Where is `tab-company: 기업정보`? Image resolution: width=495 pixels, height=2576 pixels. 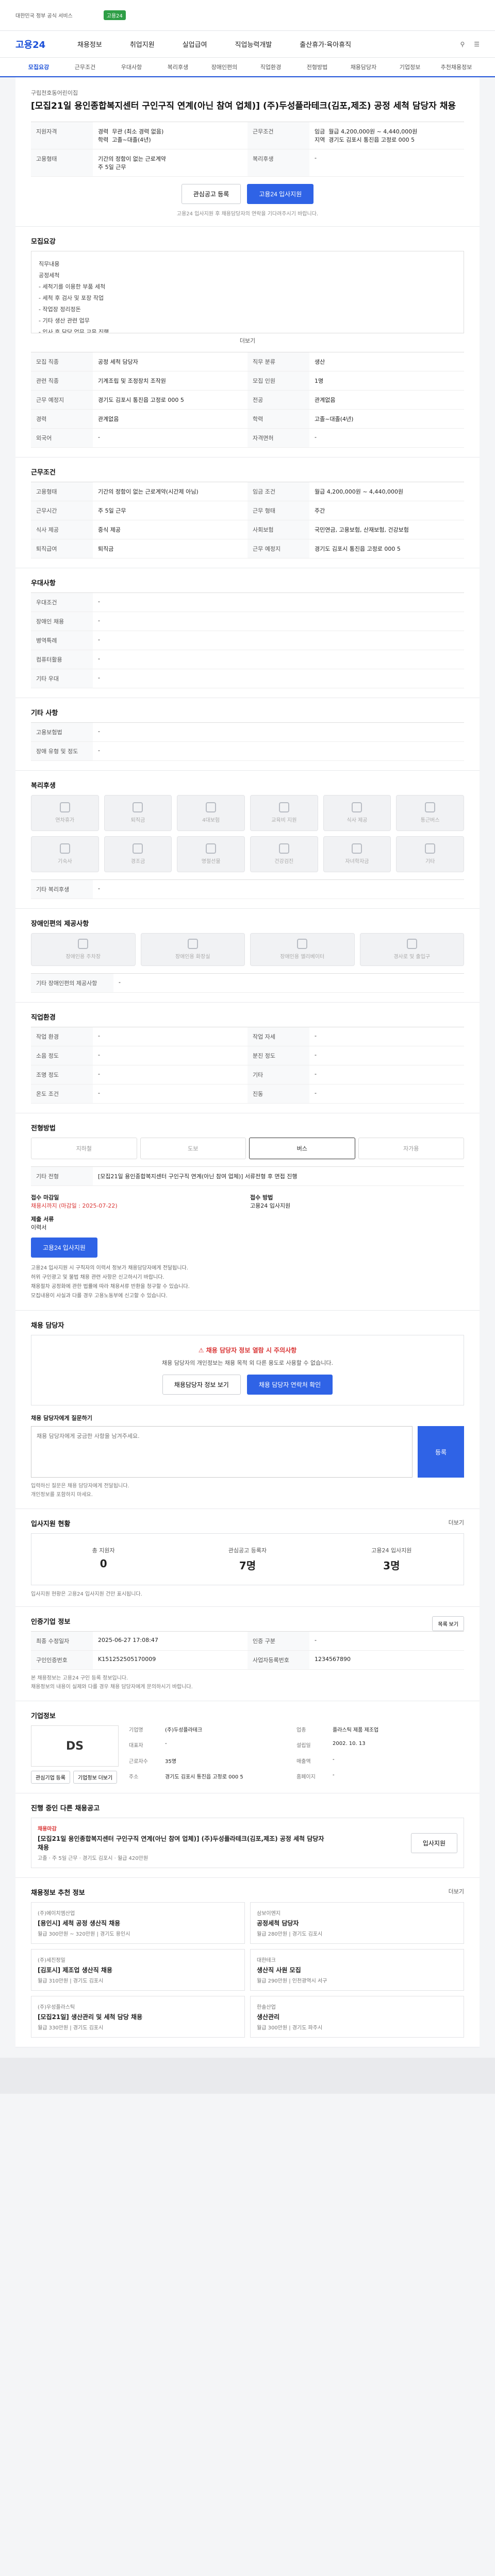
tab-company: 기업정보 is located at coordinates (410, 67).